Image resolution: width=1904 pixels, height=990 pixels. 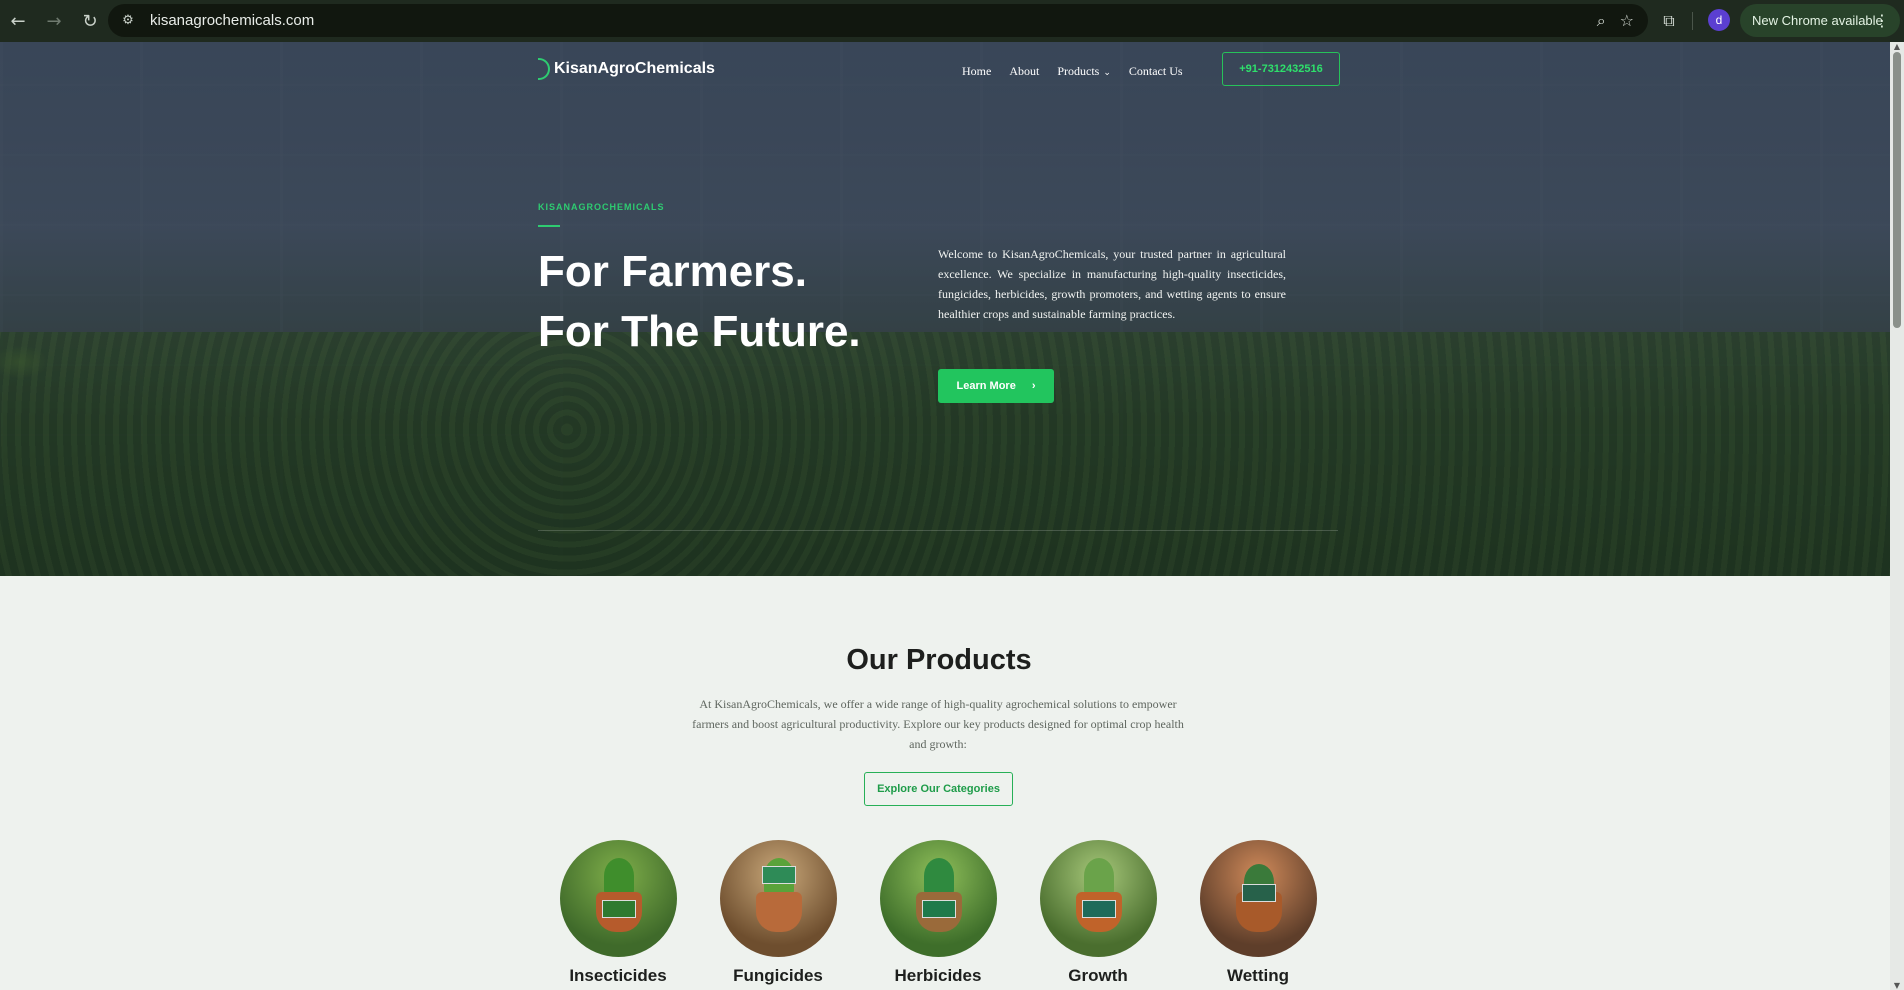 I want to click on site-logo: KisanAgroChemicals, so click(x=626, y=69).